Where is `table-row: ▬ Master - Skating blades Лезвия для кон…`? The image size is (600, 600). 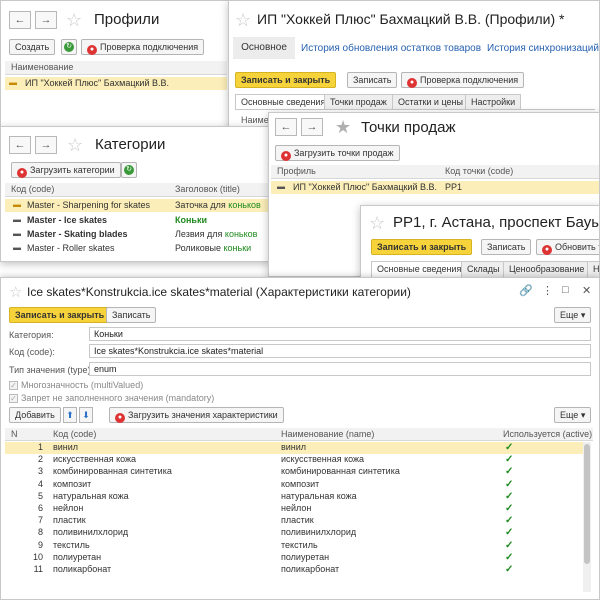 table-row: ▬ Master - Skating blades Лезвия для кон… is located at coordinates (136, 235).